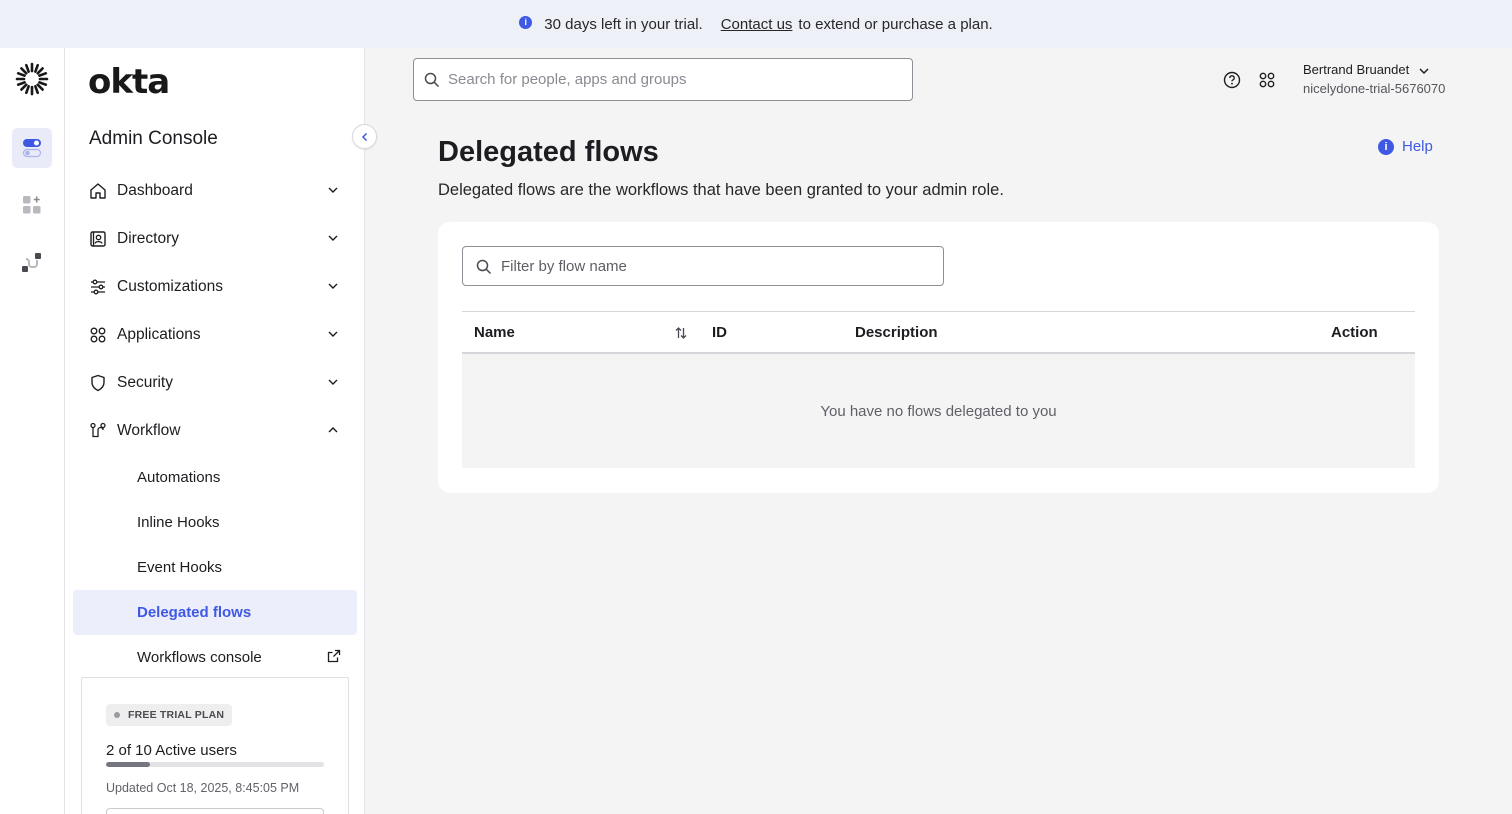  Describe the element at coordinates (32, 79) in the screenshot. I see `okta-sunburst-icon` at that location.